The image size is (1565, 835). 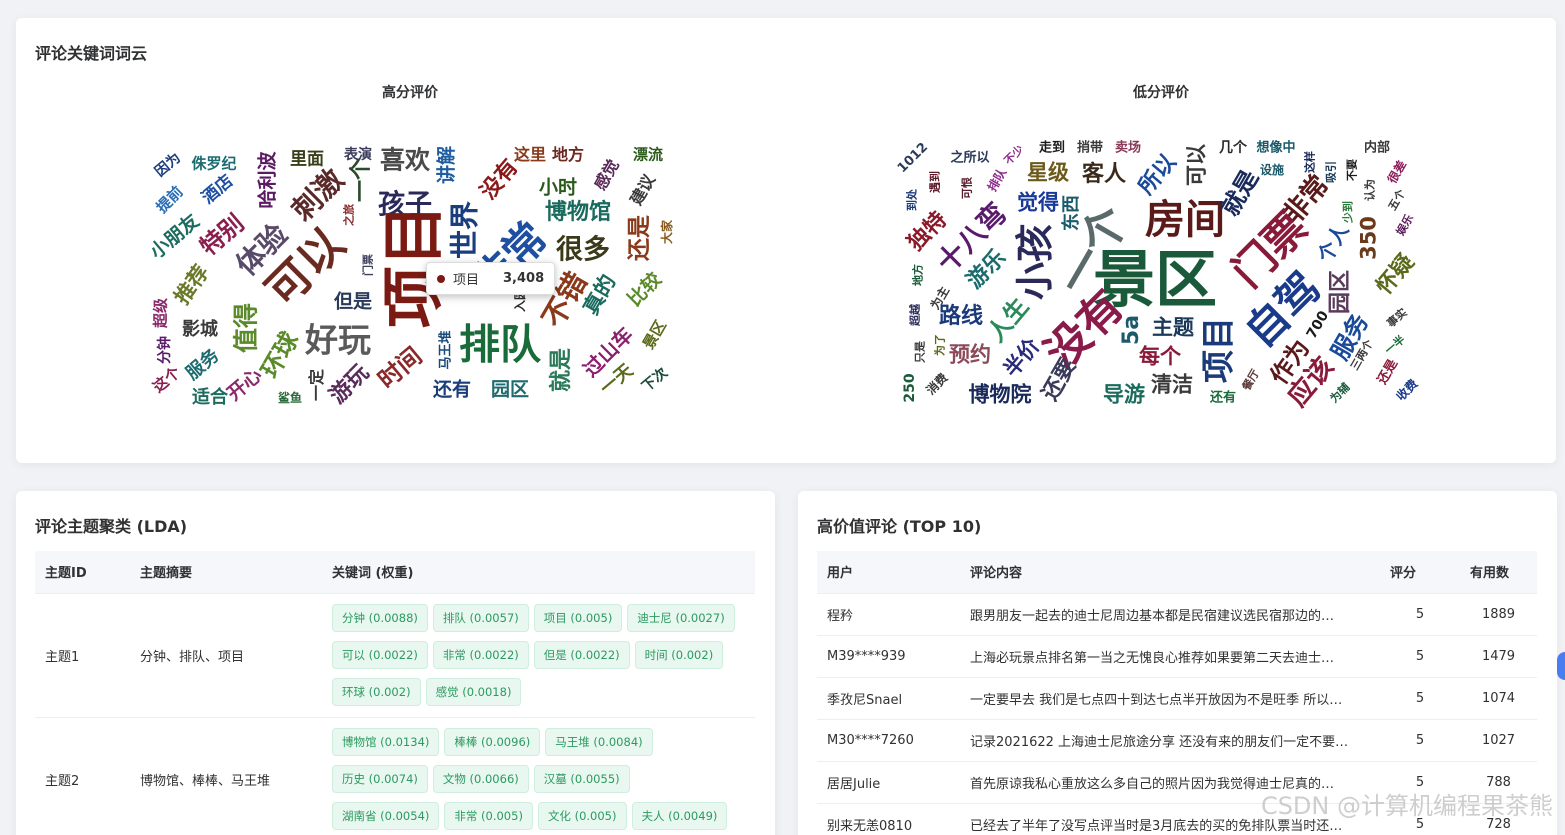 I want to click on high-cloud-word: 很多, so click(x=583, y=250).